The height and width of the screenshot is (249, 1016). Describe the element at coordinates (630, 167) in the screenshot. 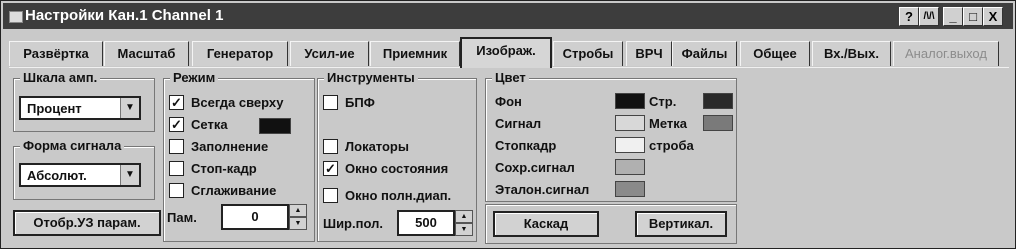

I see `saved-signal-color-swatch` at that location.